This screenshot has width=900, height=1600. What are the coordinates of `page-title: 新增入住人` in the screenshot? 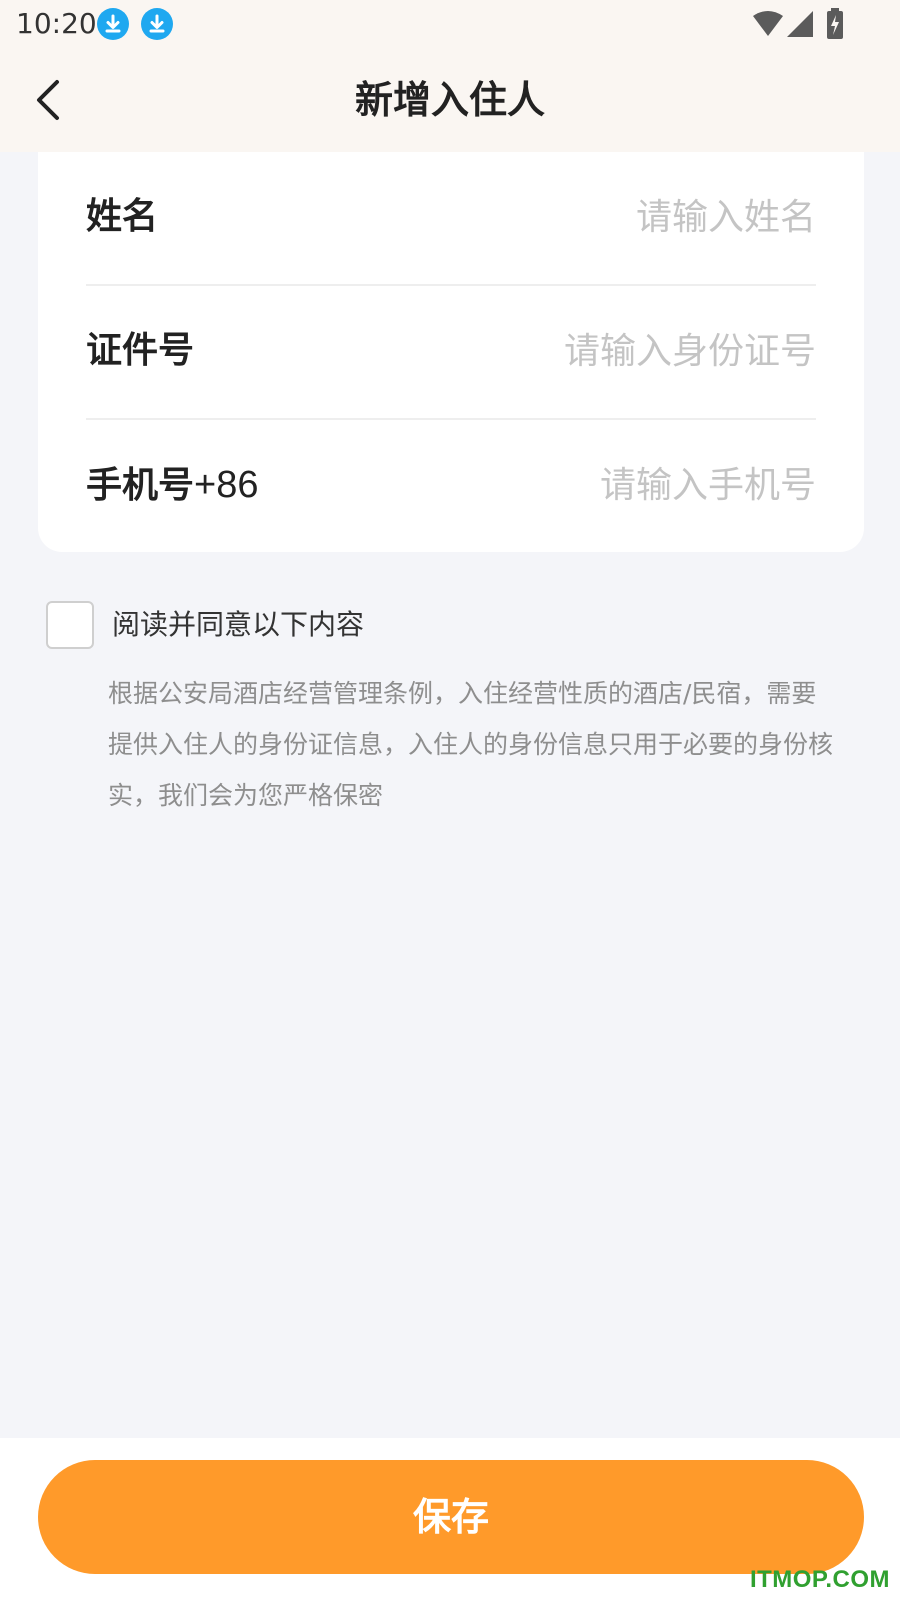 It's located at (449, 100).